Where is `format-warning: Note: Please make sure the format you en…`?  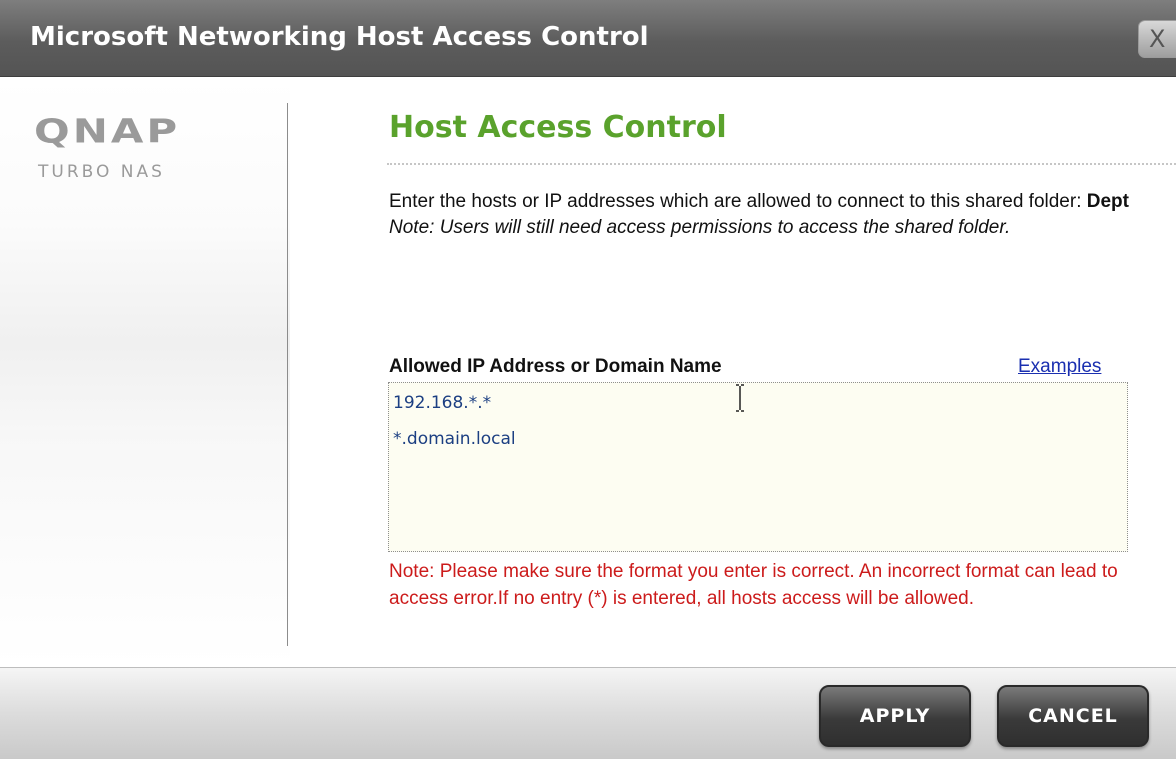
format-warning: Note: Please make sure the format you en… is located at coordinates (753, 585).